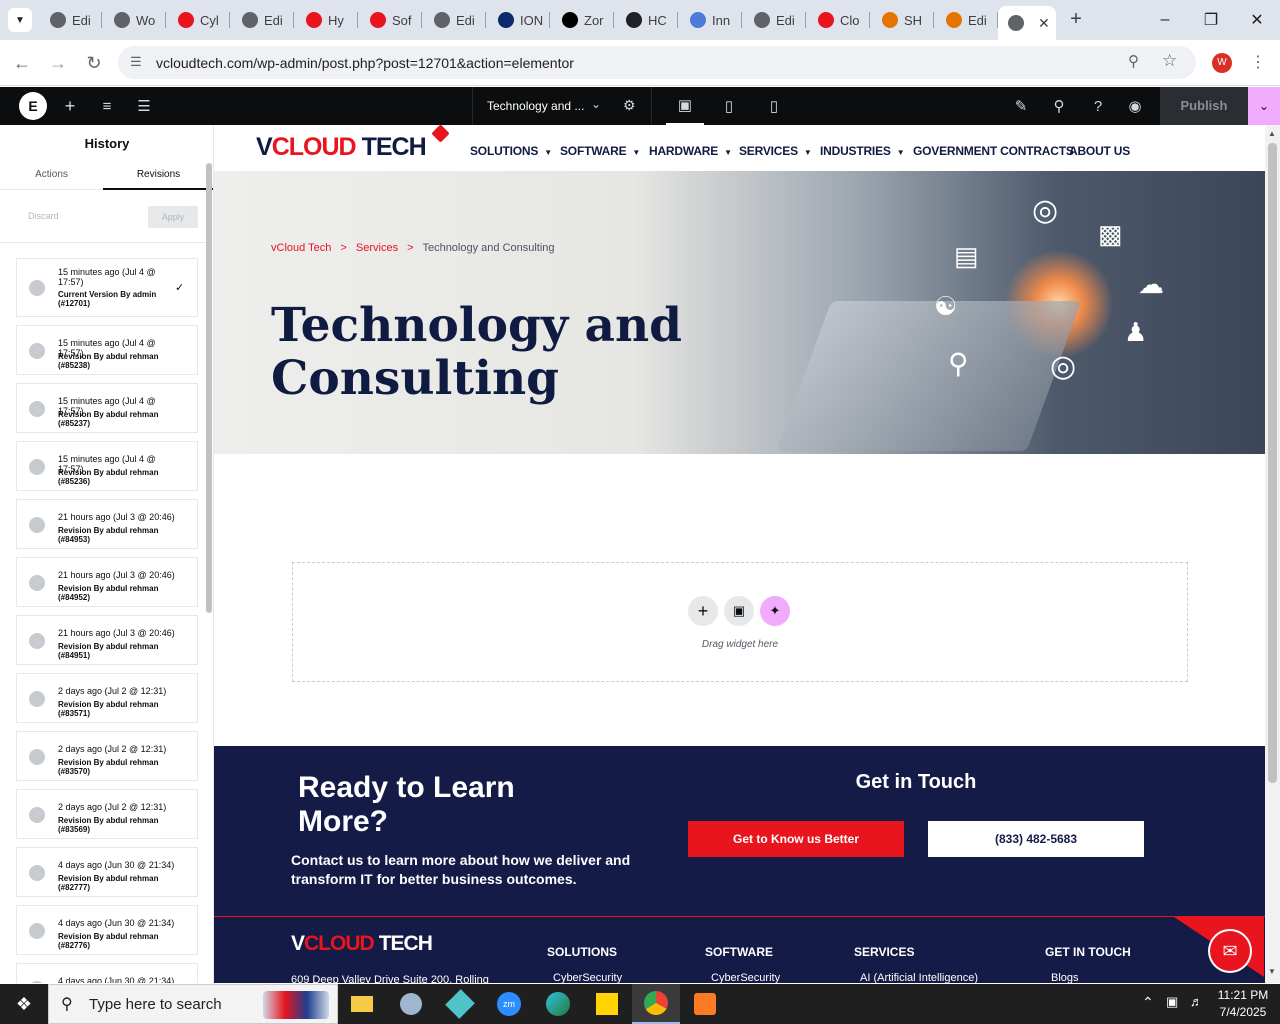 The image size is (1280, 1024). I want to click on browser-tab: Clo, so click(836, 20).